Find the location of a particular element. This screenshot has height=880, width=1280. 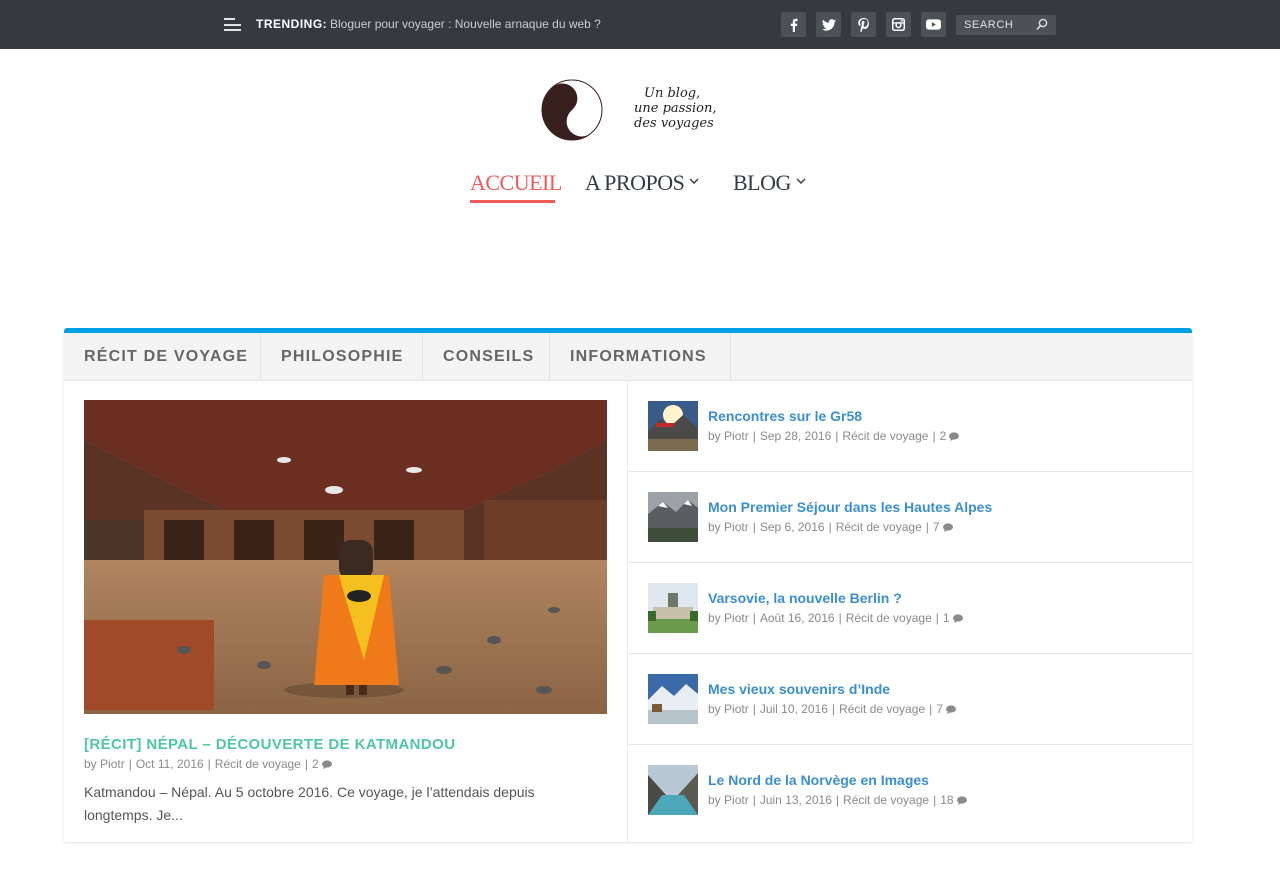

logo-line-2: une passion, is located at coordinates (675, 108).